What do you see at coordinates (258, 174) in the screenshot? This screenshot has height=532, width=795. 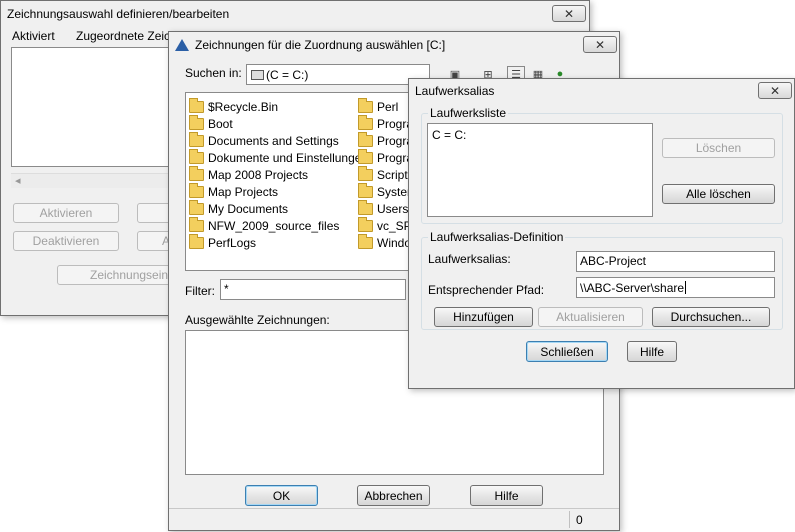 I see `folder-label: Map 2008 Projects` at bounding box center [258, 174].